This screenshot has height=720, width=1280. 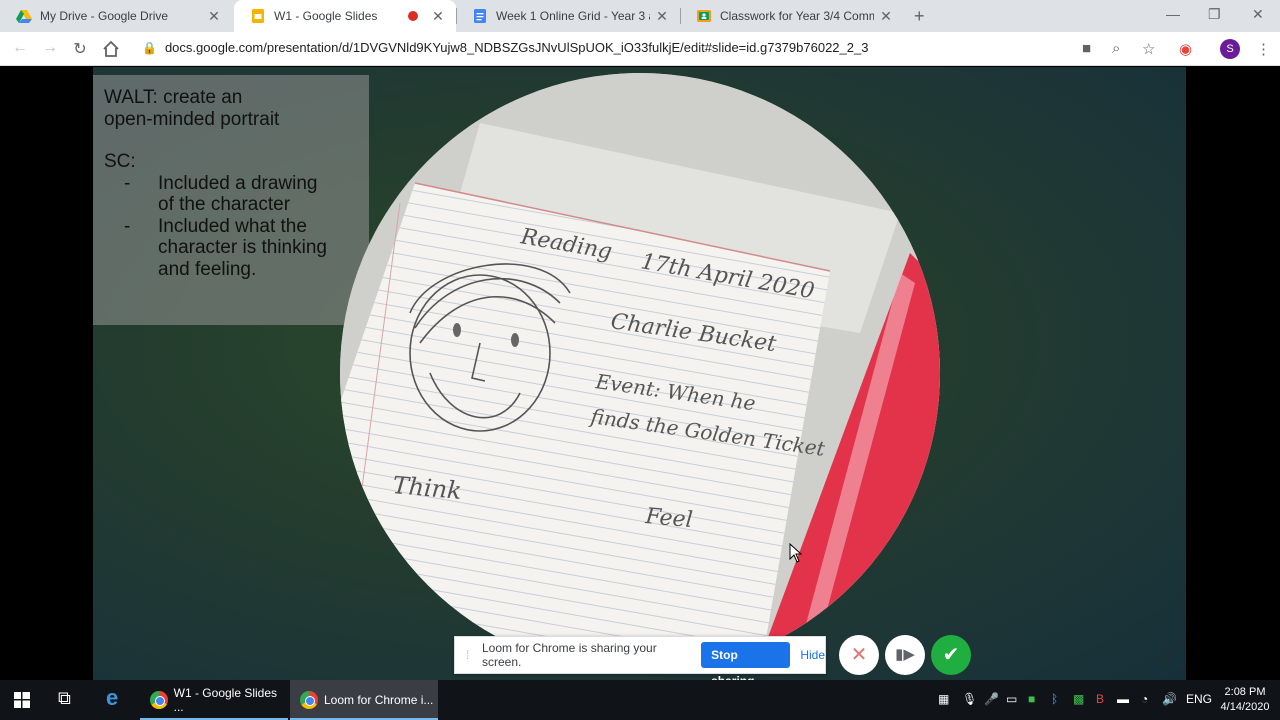 I want to click on bluetooth-icon: ᛒ, so click(x=1054, y=699).